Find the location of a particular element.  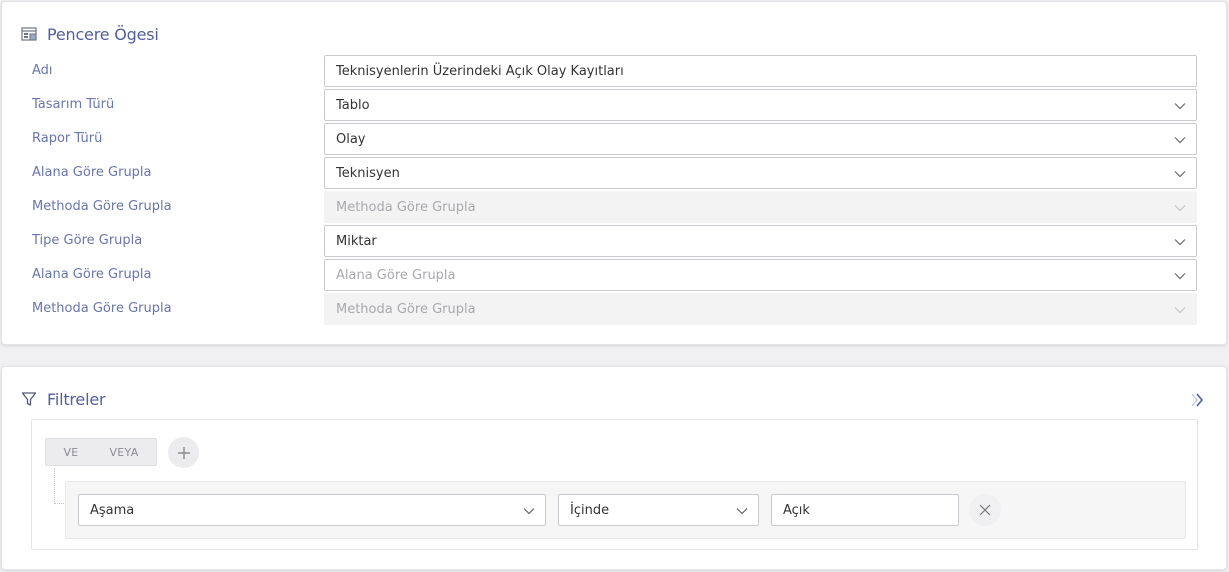

filter-rule-row: Aşama İçinde Açık is located at coordinates (625, 510).